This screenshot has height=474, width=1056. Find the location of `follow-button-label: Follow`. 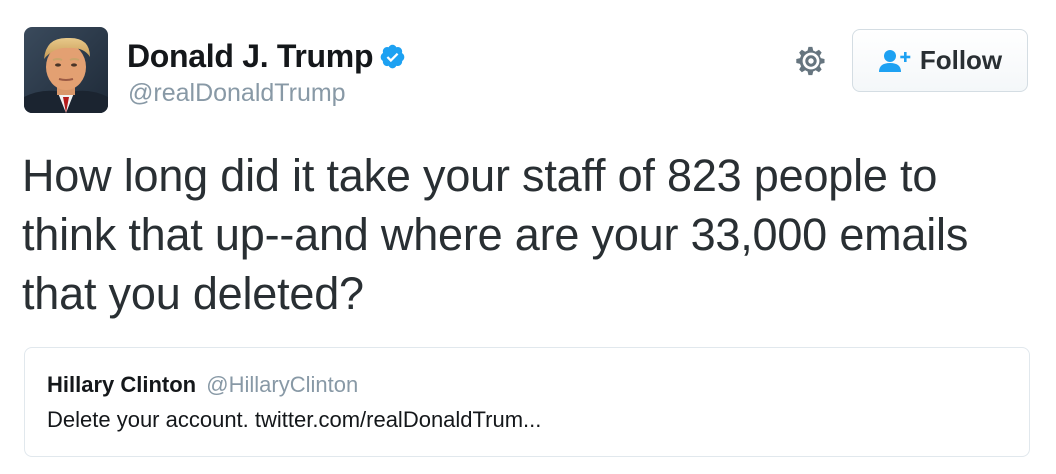

follow-button-label: Follow is located at coordinates (961, 60).